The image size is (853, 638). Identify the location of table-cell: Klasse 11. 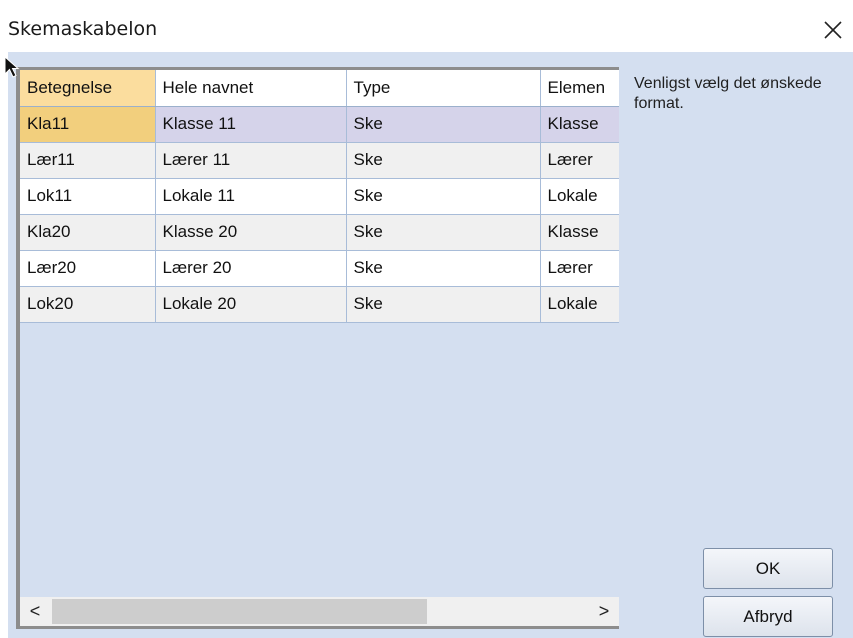
(251, 124).